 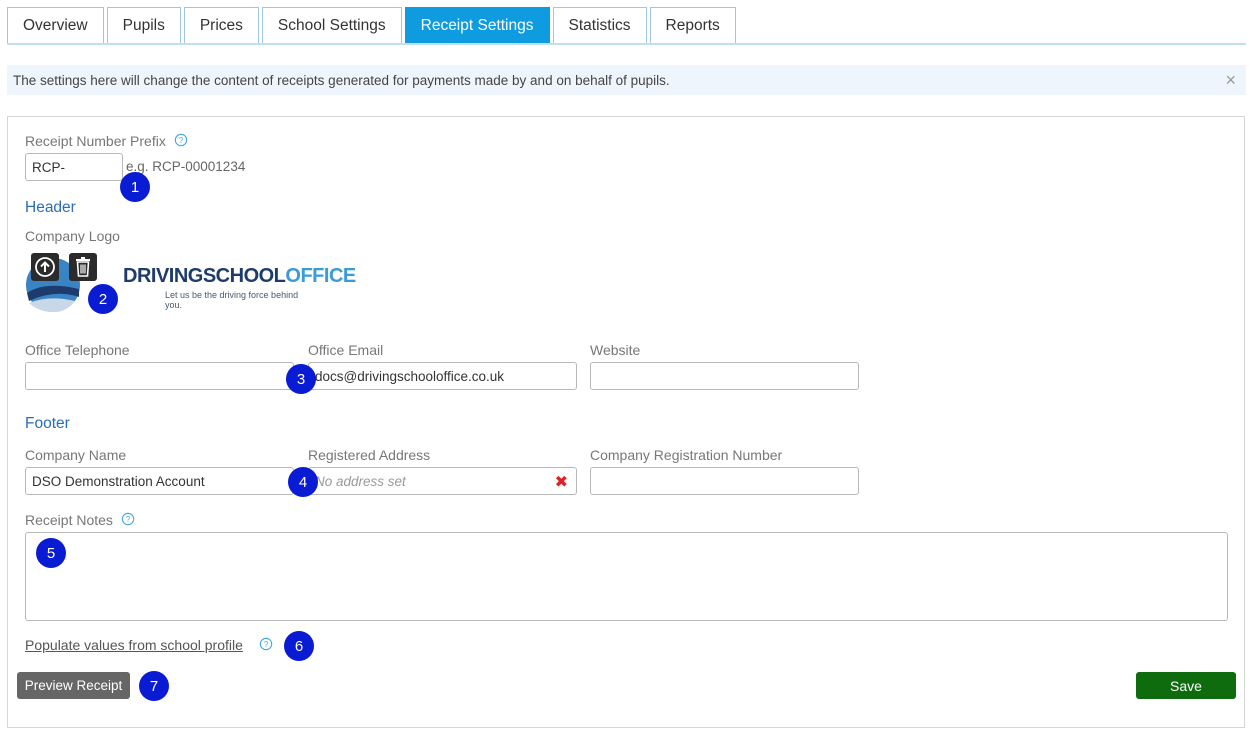 What do you see at coordinates (47, 423) in the screenshot?
I see `footer-section-title: Footer` at bounding box center [47, 423].